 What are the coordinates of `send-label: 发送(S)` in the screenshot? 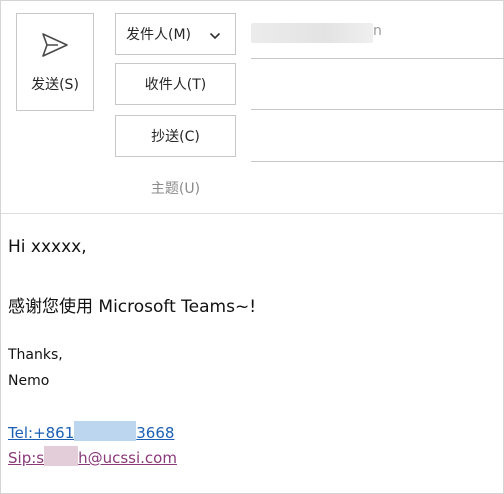 It's located at (55, 85).